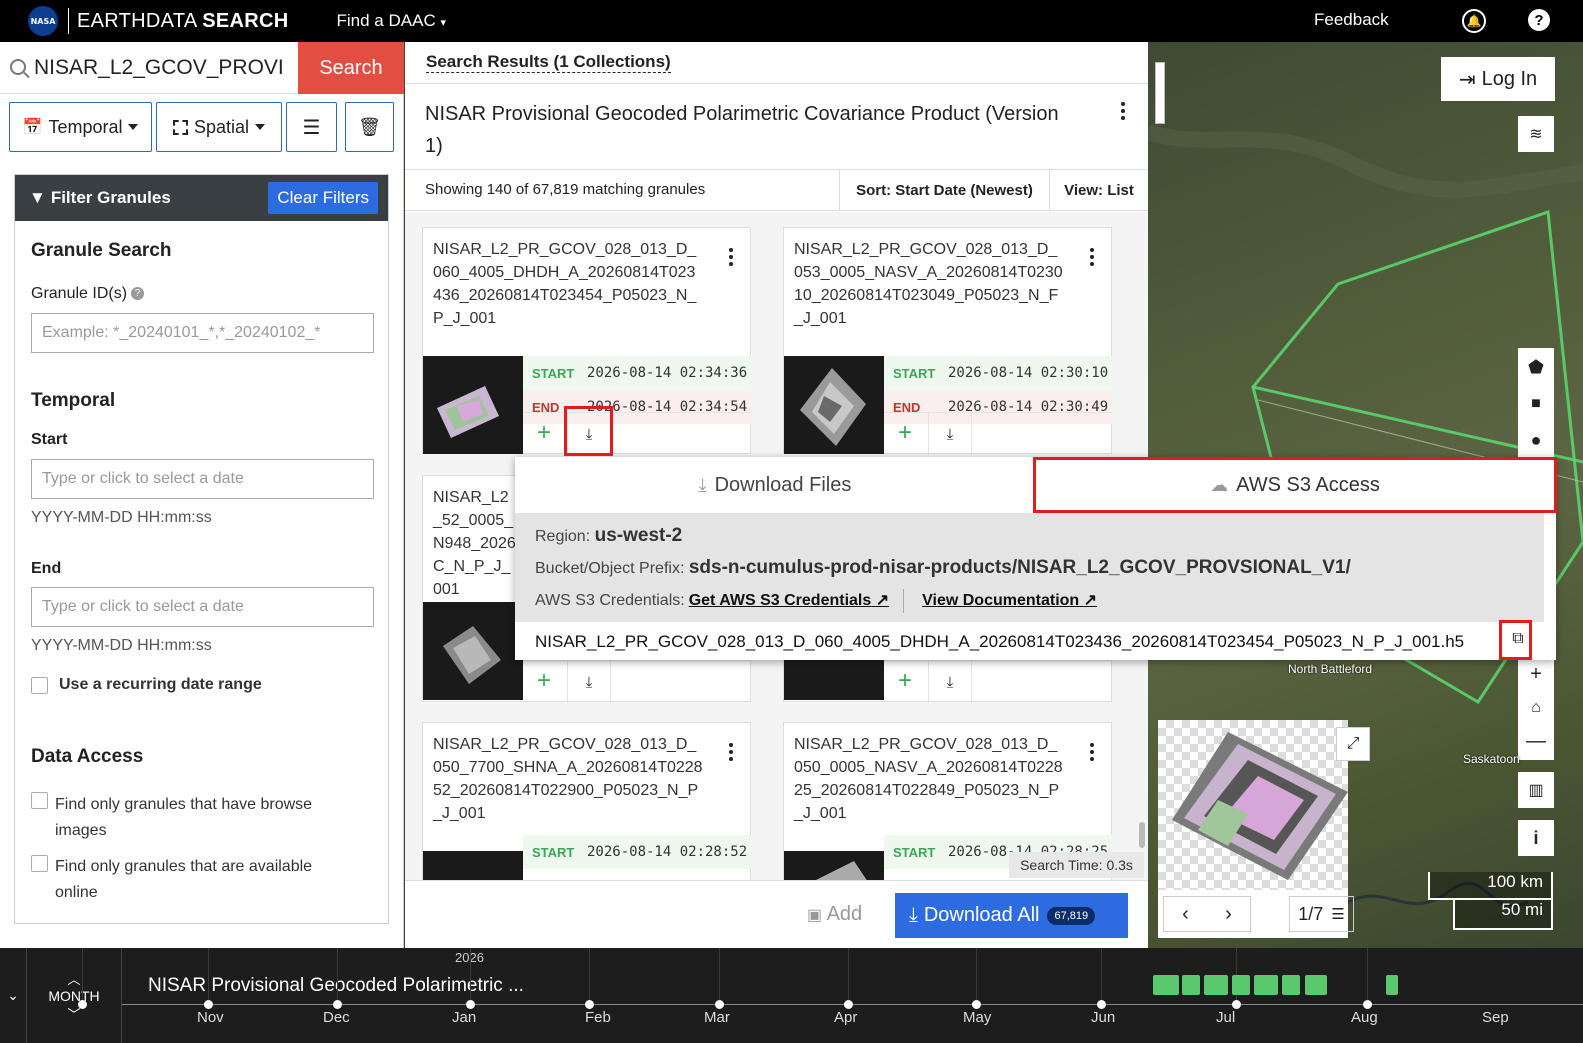  I want to click on start-date-input: Type or click to select a date, so click(202, 479).